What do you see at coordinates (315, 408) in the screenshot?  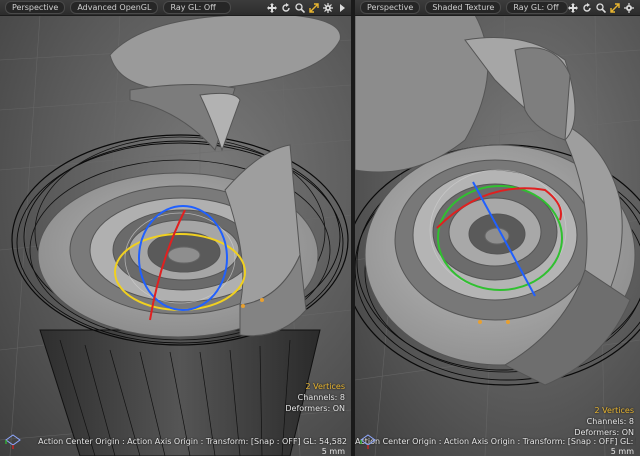 I see `deformers-info: Deformers: ON` at bounding box center [315, 408].